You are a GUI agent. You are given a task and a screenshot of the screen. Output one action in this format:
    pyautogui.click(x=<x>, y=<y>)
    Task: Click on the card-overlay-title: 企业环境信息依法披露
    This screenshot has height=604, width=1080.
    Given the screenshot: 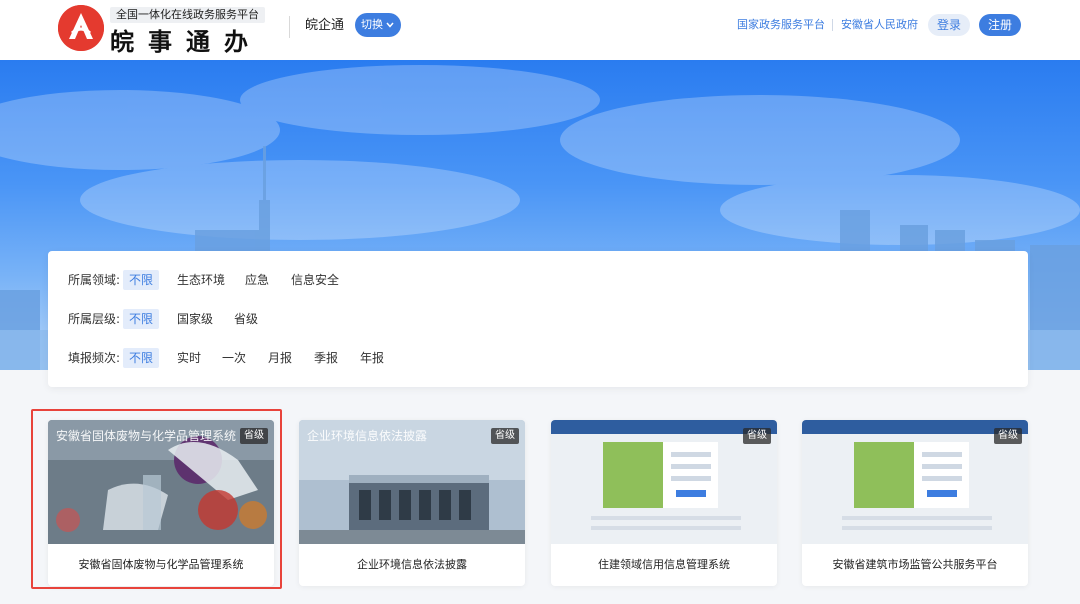 What is the action you would take?
    pyautogui.click(x=367, y=436)
    